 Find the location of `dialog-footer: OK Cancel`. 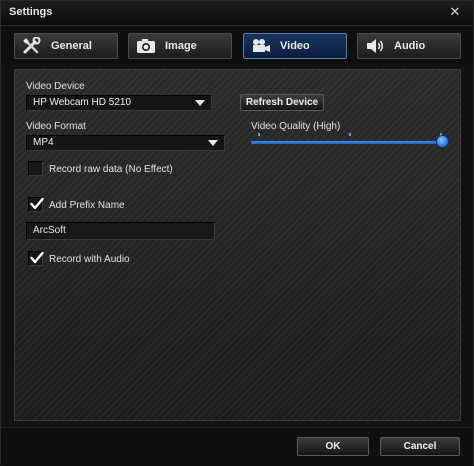

dialog-footer: OK Cancel is located at coordinates (237, 446).